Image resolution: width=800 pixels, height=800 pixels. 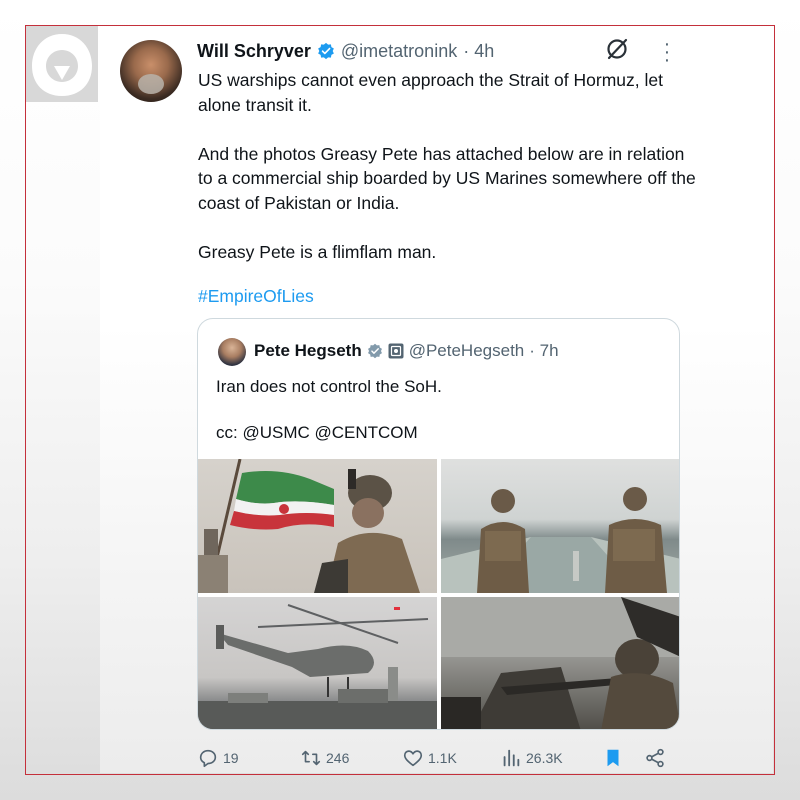 What do you see at coordinates (308, 351) in the screenshot?
I see `quoted-author-name: Pete Hegseth` at bounding box center [308, 351].